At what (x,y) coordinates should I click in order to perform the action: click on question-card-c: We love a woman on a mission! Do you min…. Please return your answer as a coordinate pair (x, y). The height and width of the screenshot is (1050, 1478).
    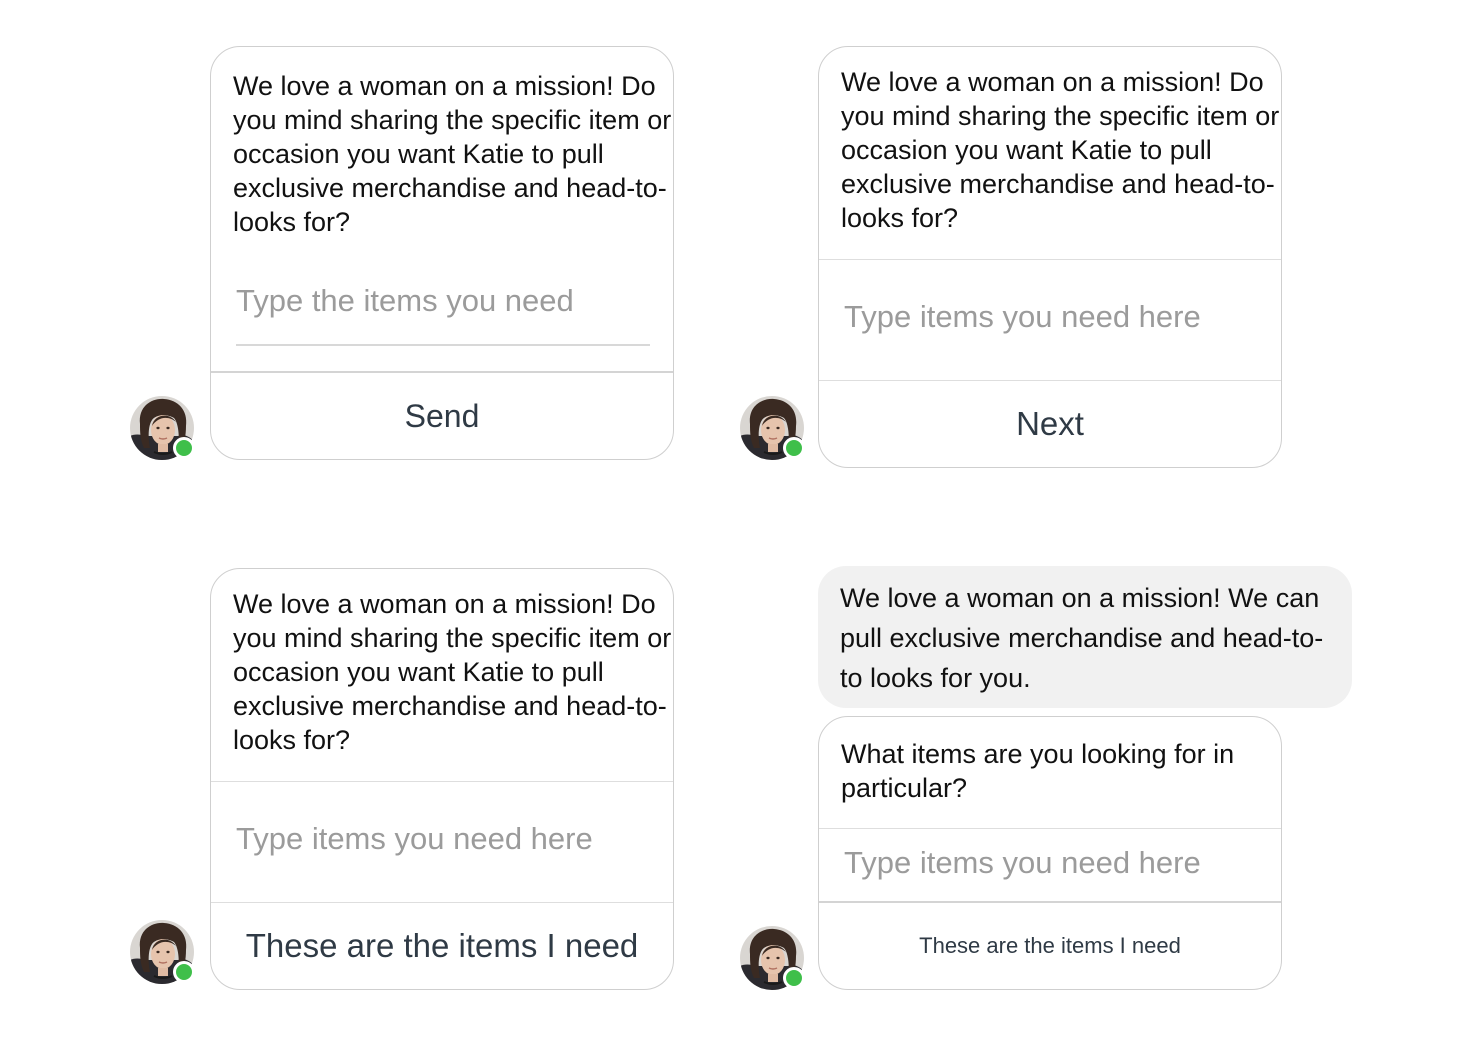
    Looking at the image, I should click on (442, 779).